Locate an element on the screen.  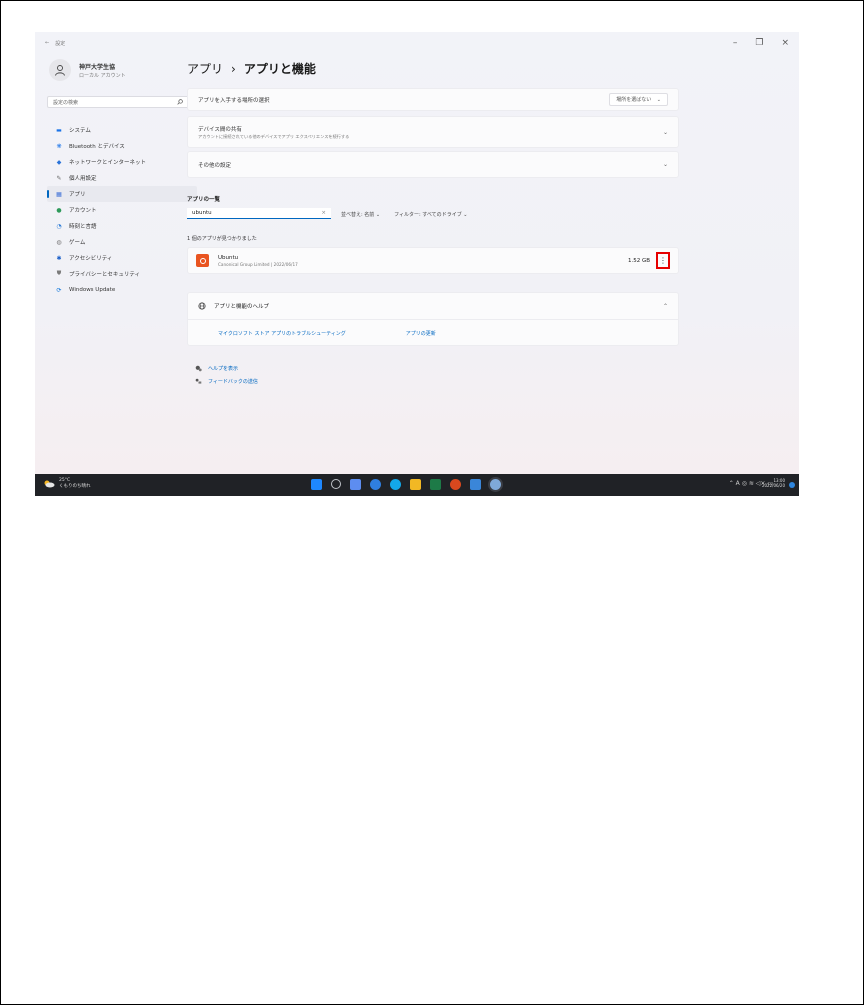
feedback-link: フィードバックの送信 is located at coordinates (226, 381).